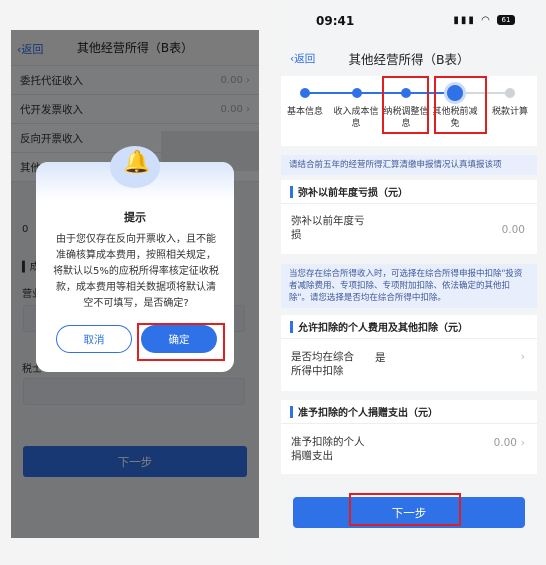  I want to click on bell-icon: 🔔, so click(135, 168).